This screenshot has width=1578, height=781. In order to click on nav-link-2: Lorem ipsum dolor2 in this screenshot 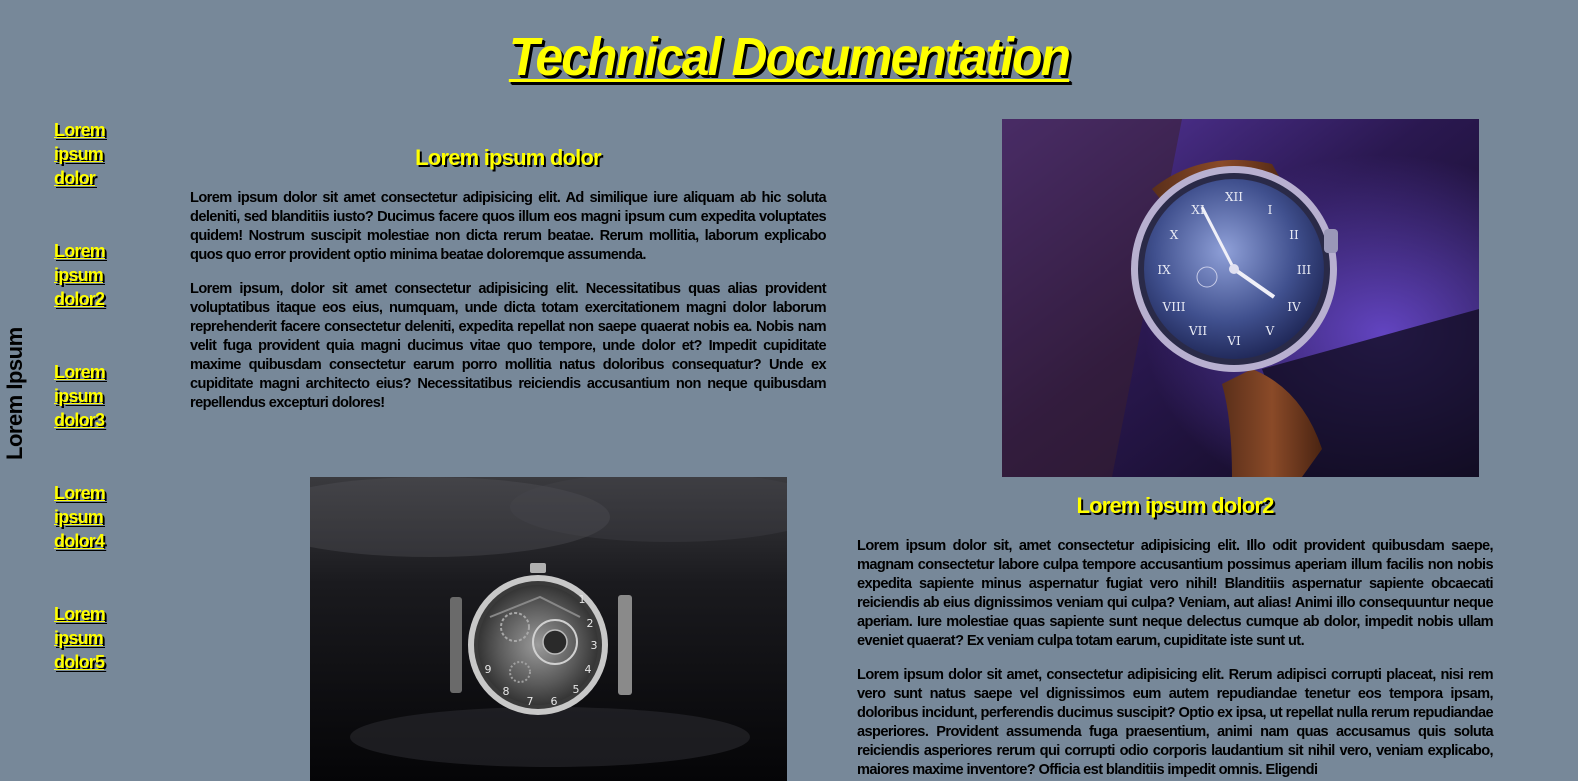, I will do `click(89, 275)`.